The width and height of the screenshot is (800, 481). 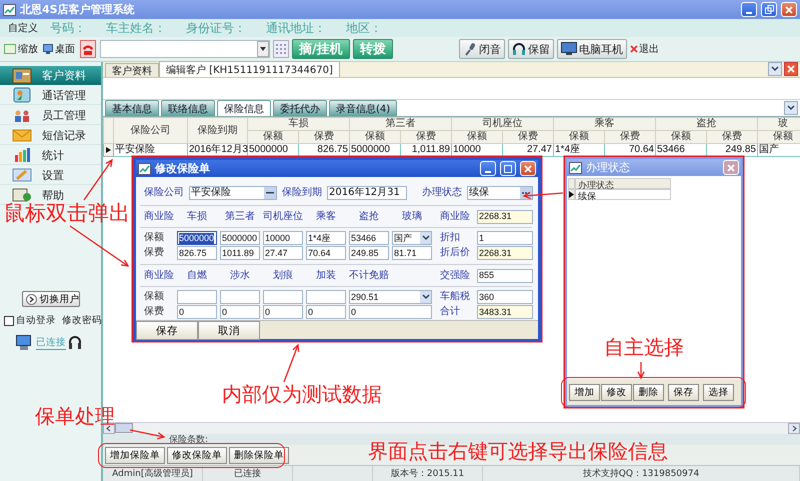 What do you see at coordinates (50, 175) in the screenshot?
I see `sidebar-item: 设置` at bounding box center [50, 175].